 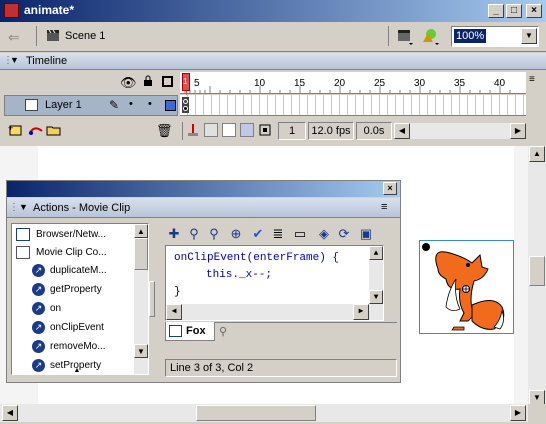 I want to click on outline-color-icon, so click(x=170, y=105).